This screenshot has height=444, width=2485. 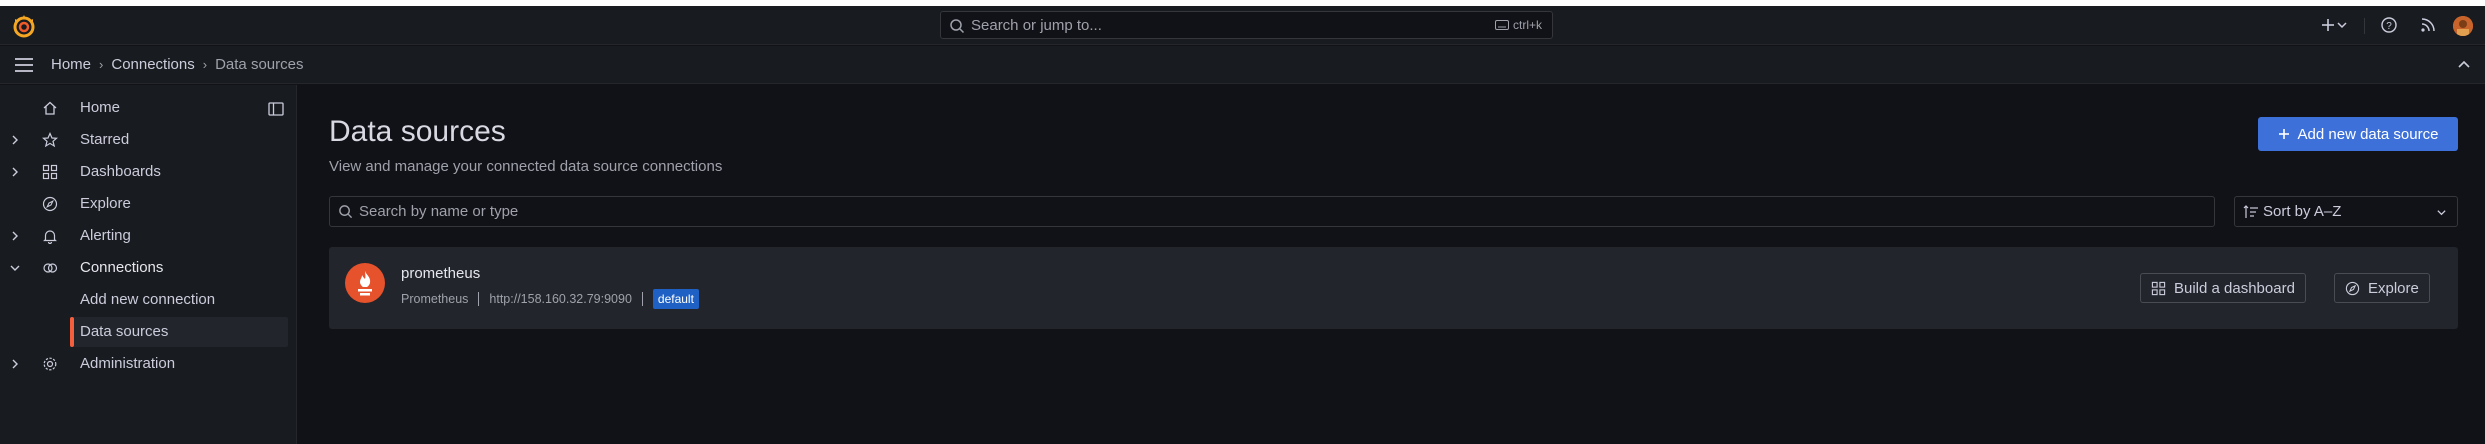 What do you see at coordinates (675, 299) in the screenshot?
I see `default-badge: default` at bounding box center [675, 299].